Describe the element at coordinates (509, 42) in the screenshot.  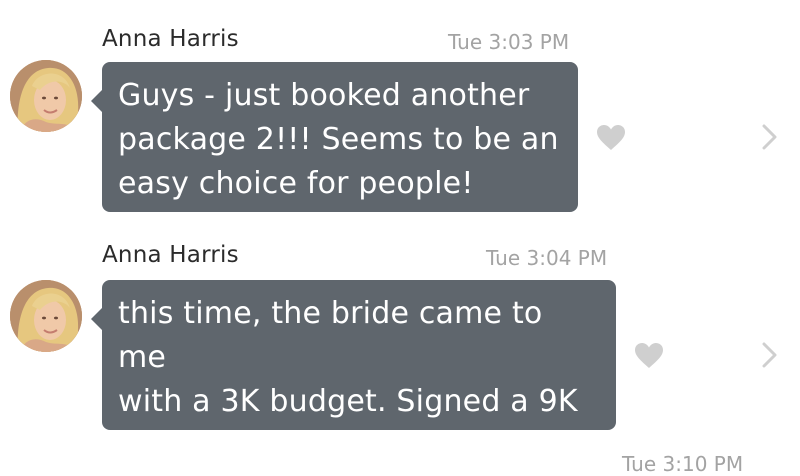
I see `message-timestamp: Tue 3:03 PM` at that location.